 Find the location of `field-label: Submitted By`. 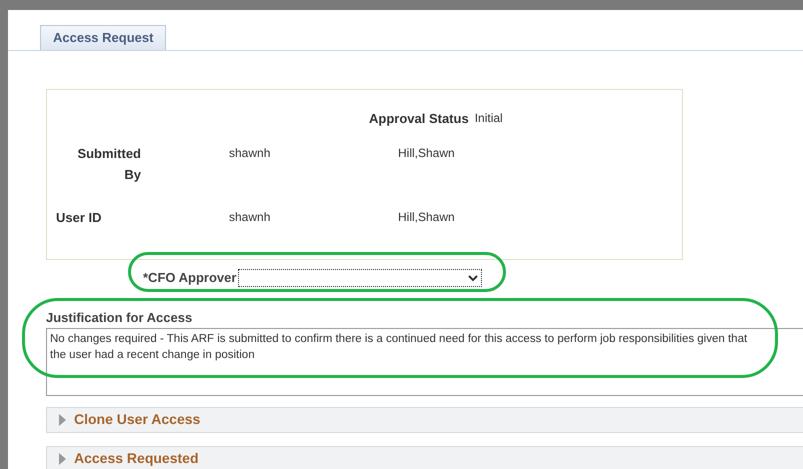

field-label: Submitted By is located at coordinates (108, 164).